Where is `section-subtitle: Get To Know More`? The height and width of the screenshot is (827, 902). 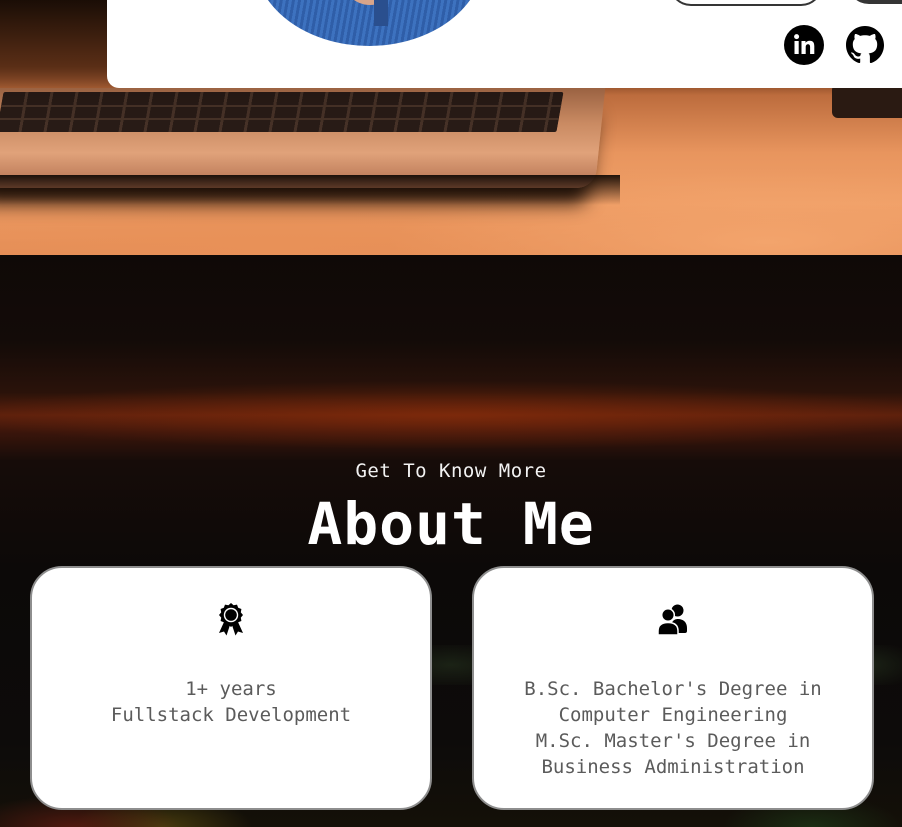
section-subtitle: Get To Know More is located at coordinates (451, 471).